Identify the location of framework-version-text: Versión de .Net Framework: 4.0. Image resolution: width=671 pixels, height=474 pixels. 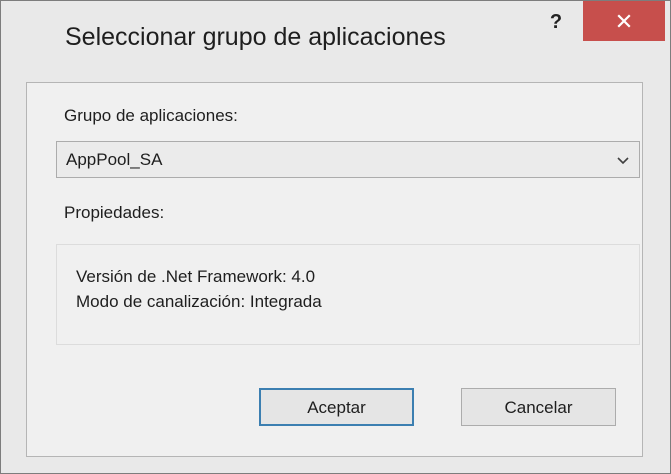
(196, 276).